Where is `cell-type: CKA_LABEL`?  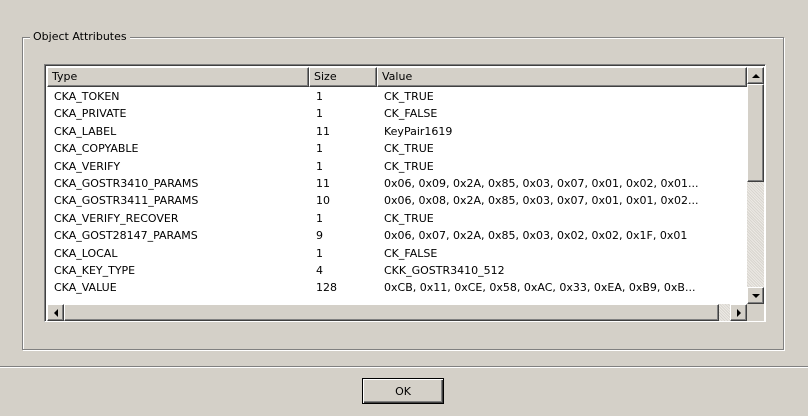
cell-type: CKA_LABEL is located at coordinates (85, 131).